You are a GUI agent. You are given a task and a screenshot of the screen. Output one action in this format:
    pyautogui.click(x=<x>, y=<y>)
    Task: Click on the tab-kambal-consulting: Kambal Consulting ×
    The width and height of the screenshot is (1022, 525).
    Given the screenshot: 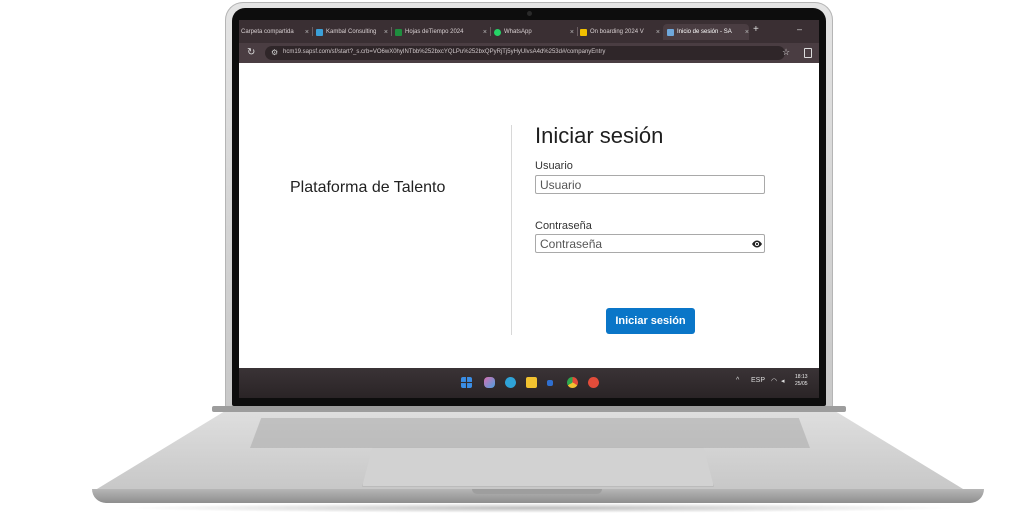 What is the action you would take?
    pyautogui.click(x=352, y=32)
    